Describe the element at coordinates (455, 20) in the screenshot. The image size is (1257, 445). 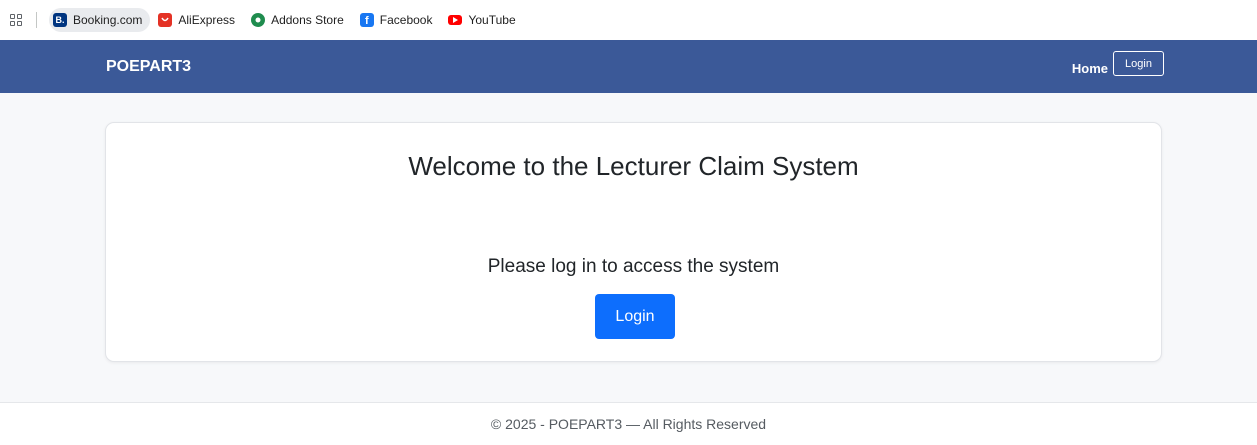
I see `youtube-icon` at that location.